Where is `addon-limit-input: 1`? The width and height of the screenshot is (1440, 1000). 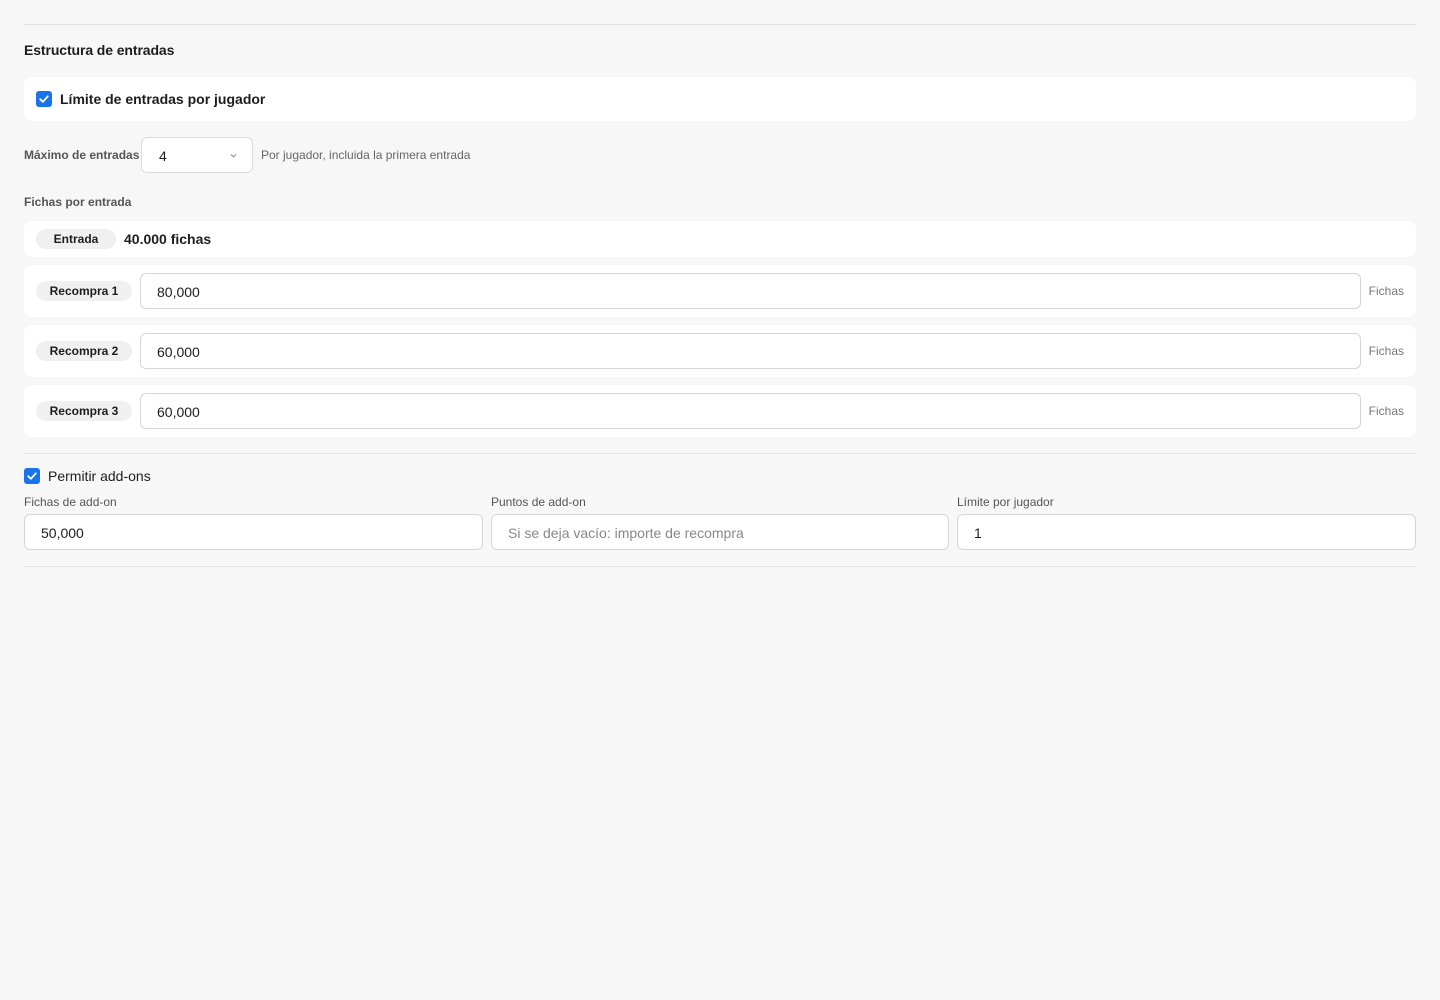 addon-limit-input: 1 is located at coordinates (1186, 532).